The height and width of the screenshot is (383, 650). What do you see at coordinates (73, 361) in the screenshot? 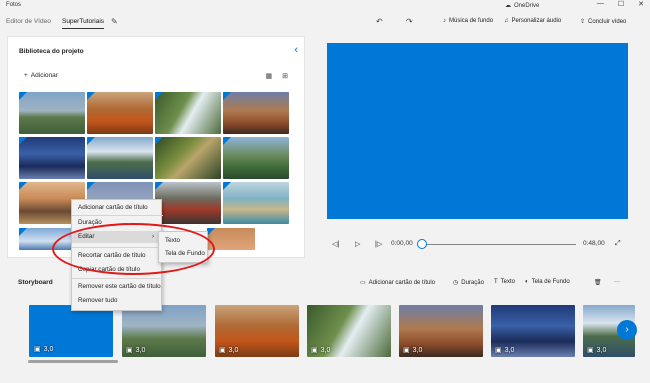
I see `storyboard-scrollbar` at bounding box center [73, 361].